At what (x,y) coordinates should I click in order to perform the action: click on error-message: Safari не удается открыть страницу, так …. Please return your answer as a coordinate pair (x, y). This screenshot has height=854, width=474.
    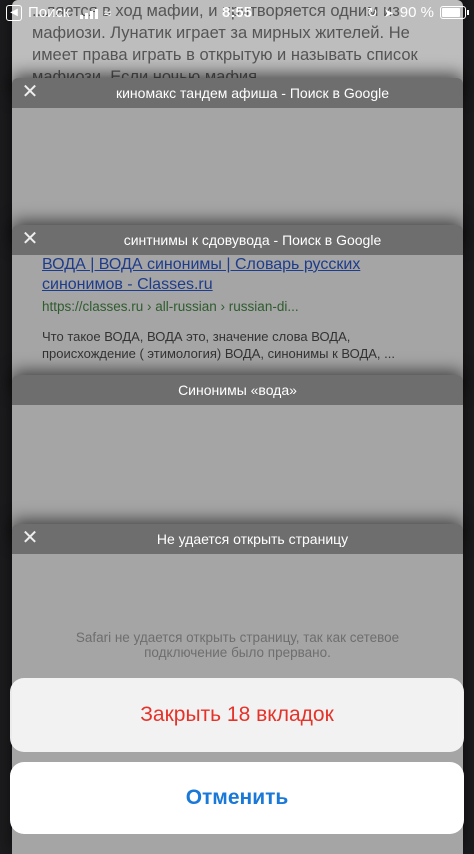
    Looking at the image, I should click on (237, 645).